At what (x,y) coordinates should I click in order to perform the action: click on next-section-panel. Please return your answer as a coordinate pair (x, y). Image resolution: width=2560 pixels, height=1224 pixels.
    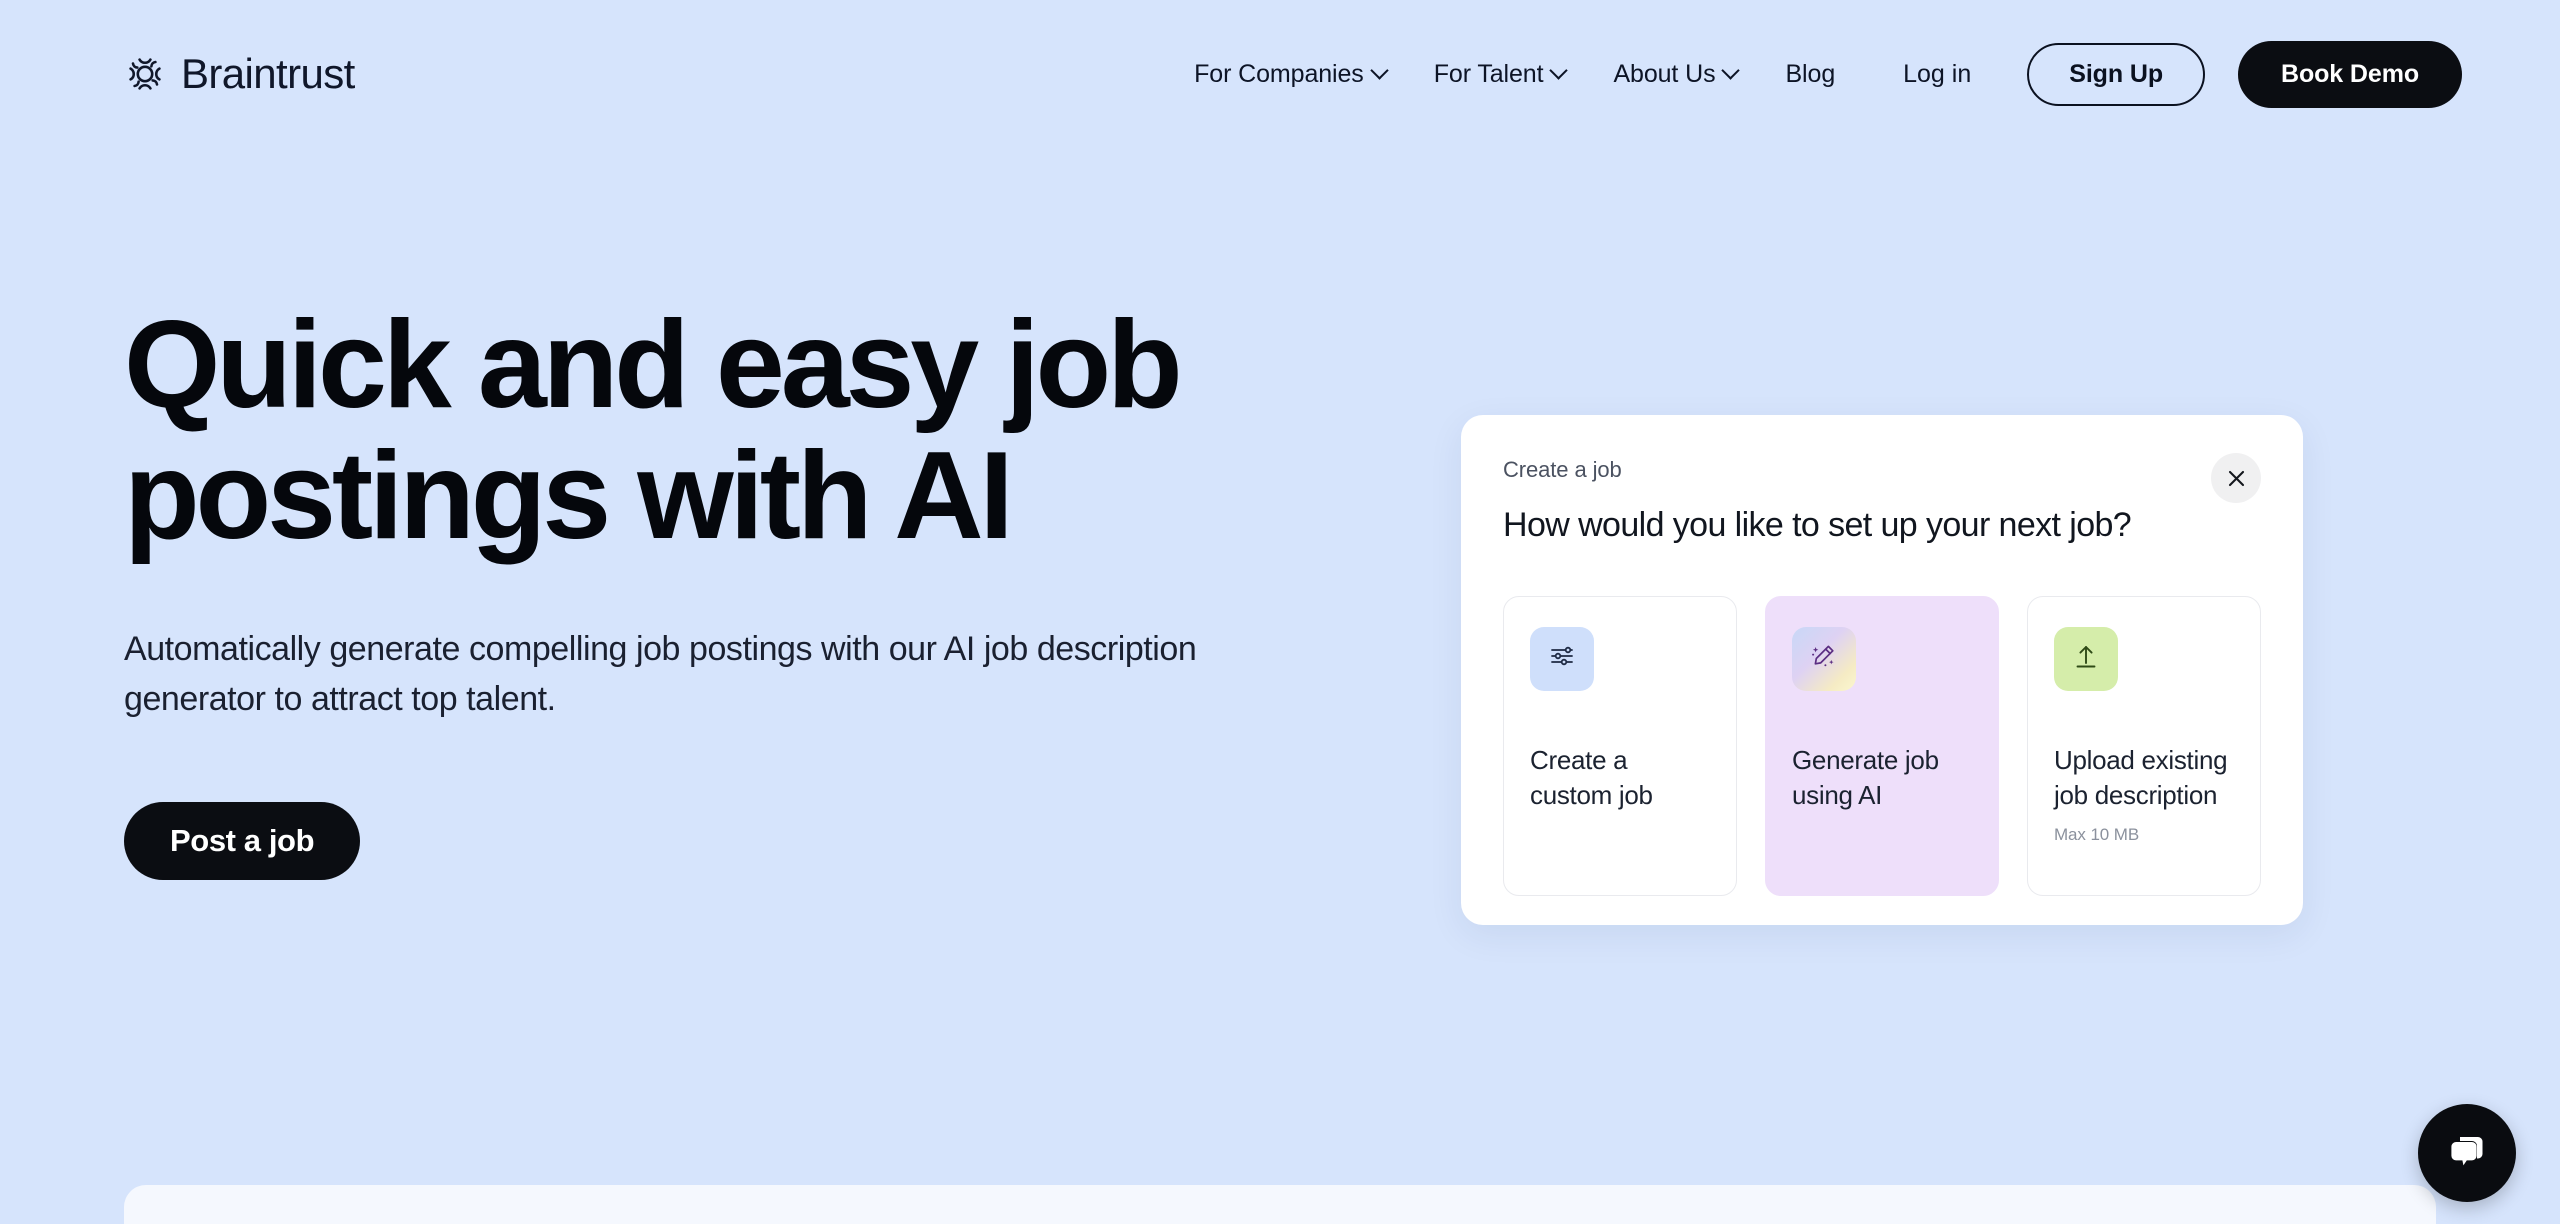
    Looking at the image, I should click on (1280, 1204).